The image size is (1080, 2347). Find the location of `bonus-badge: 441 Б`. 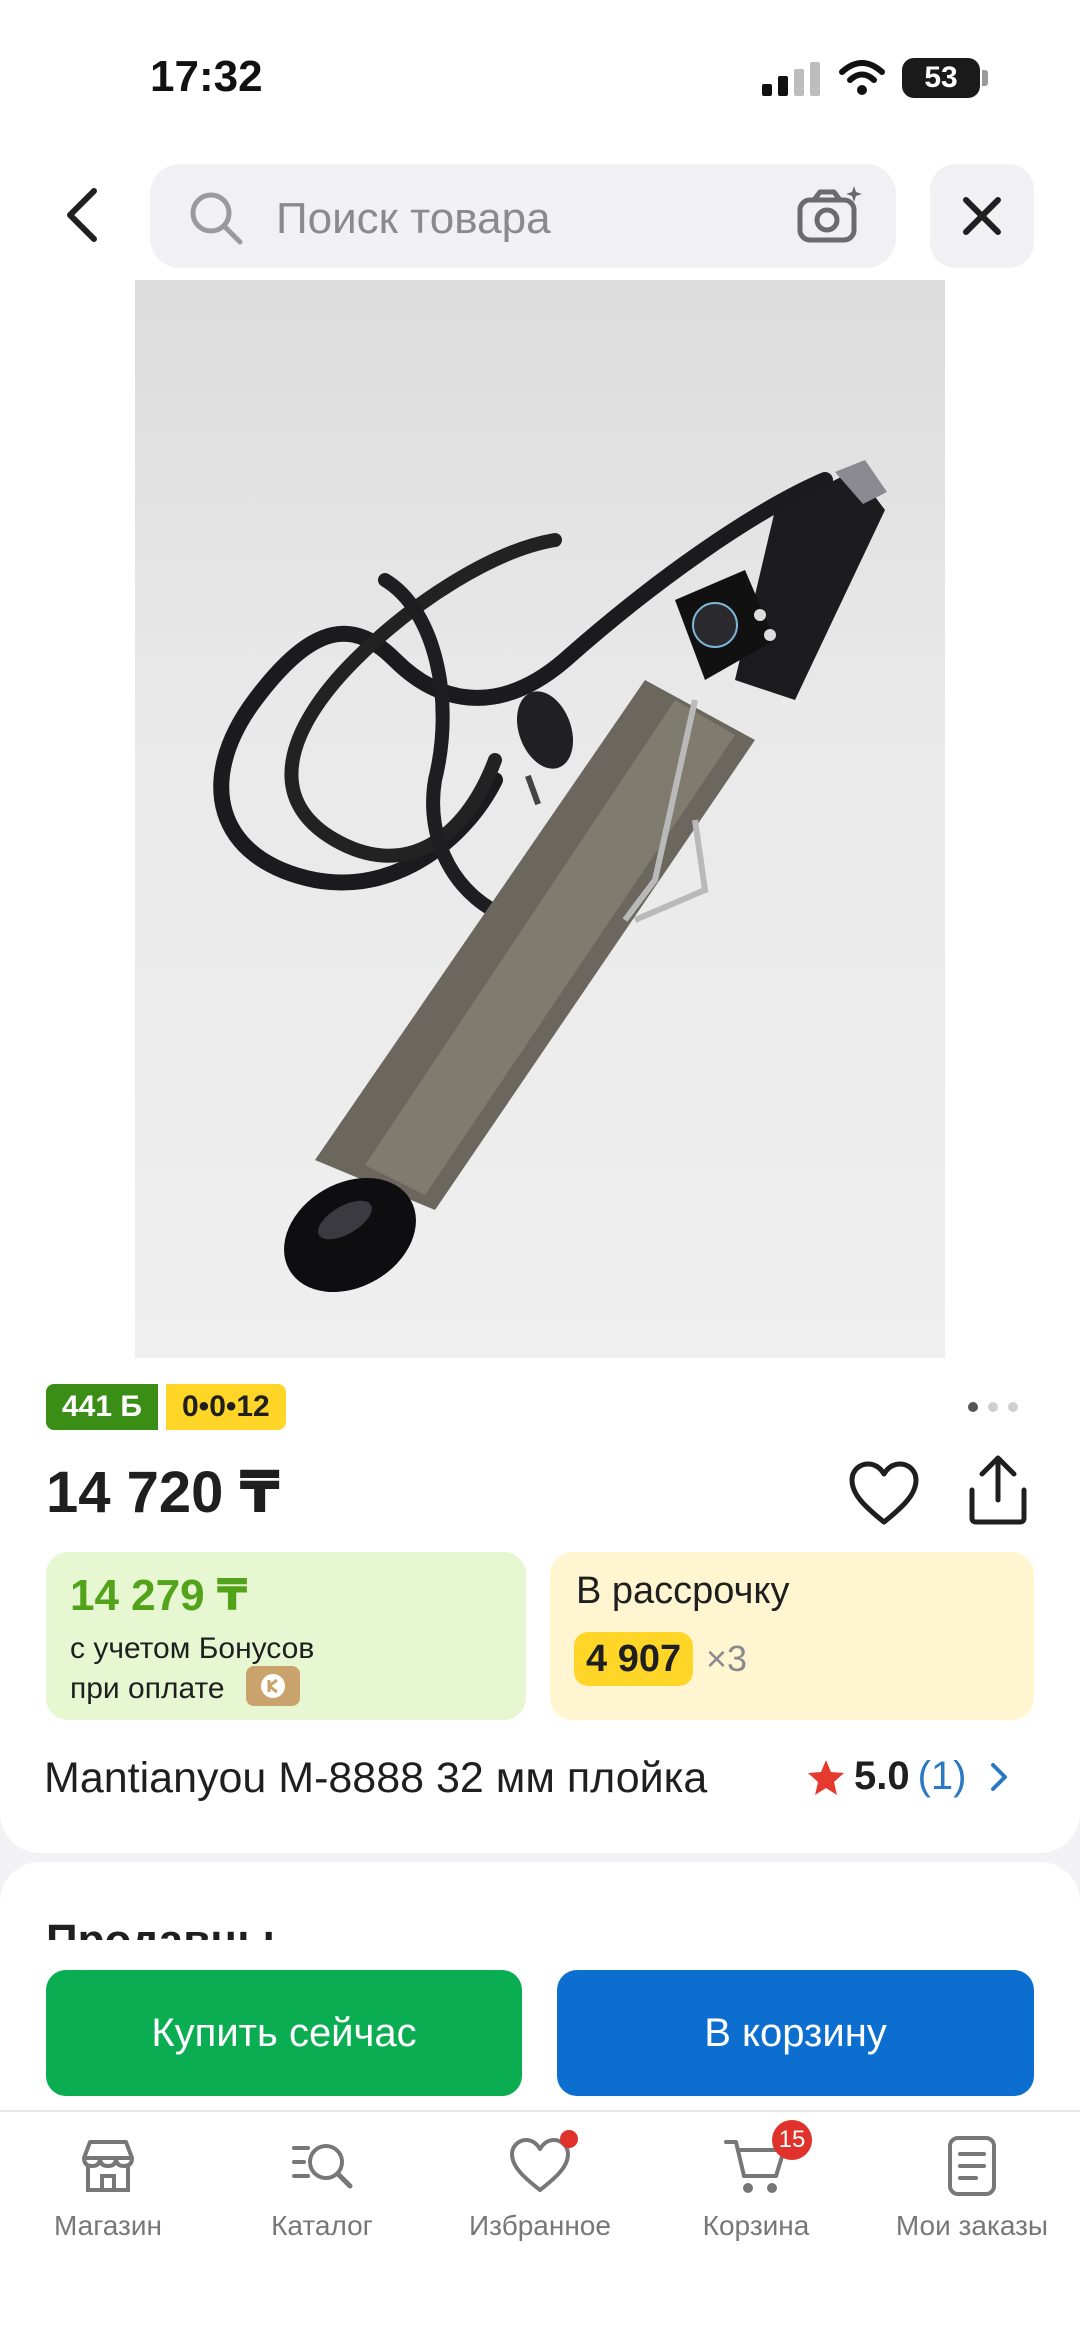

bonus-badge: 441 Б is located at coordinates (102, 1407).